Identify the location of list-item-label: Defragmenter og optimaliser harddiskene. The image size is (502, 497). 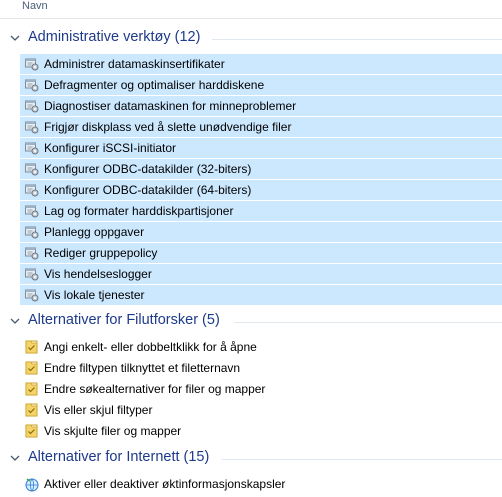
(154, 85).